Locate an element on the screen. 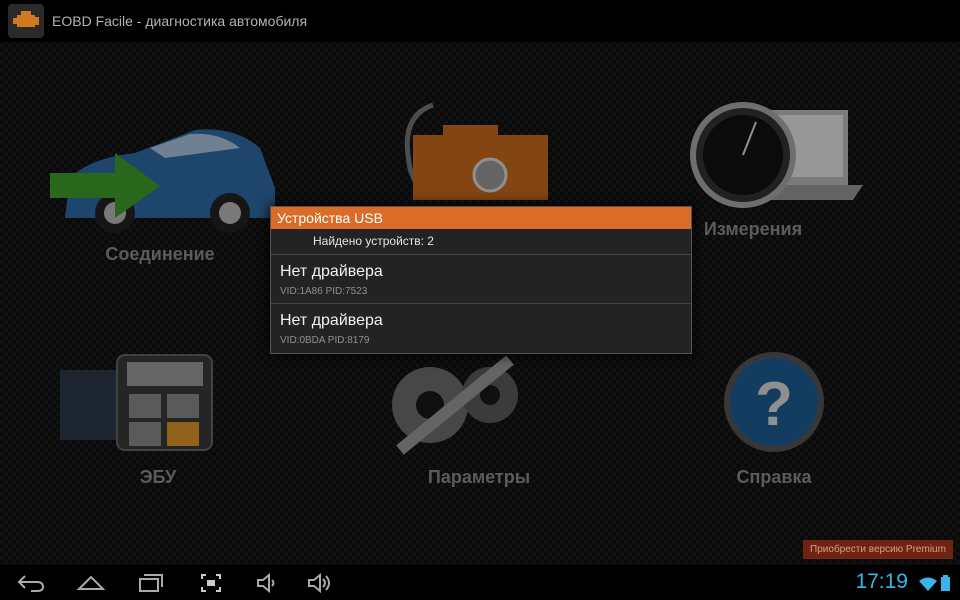  home-icon is located at coordinates (91, 583).